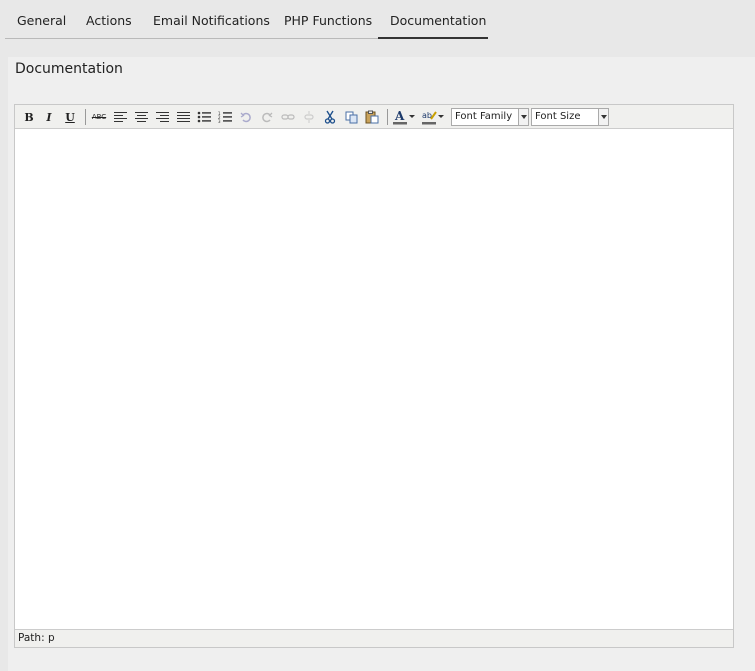 This screenshot has height=671, width=755. Describe the element at coordinates (70, 117) in the screenshot. I see `underline-button: U` at that location.